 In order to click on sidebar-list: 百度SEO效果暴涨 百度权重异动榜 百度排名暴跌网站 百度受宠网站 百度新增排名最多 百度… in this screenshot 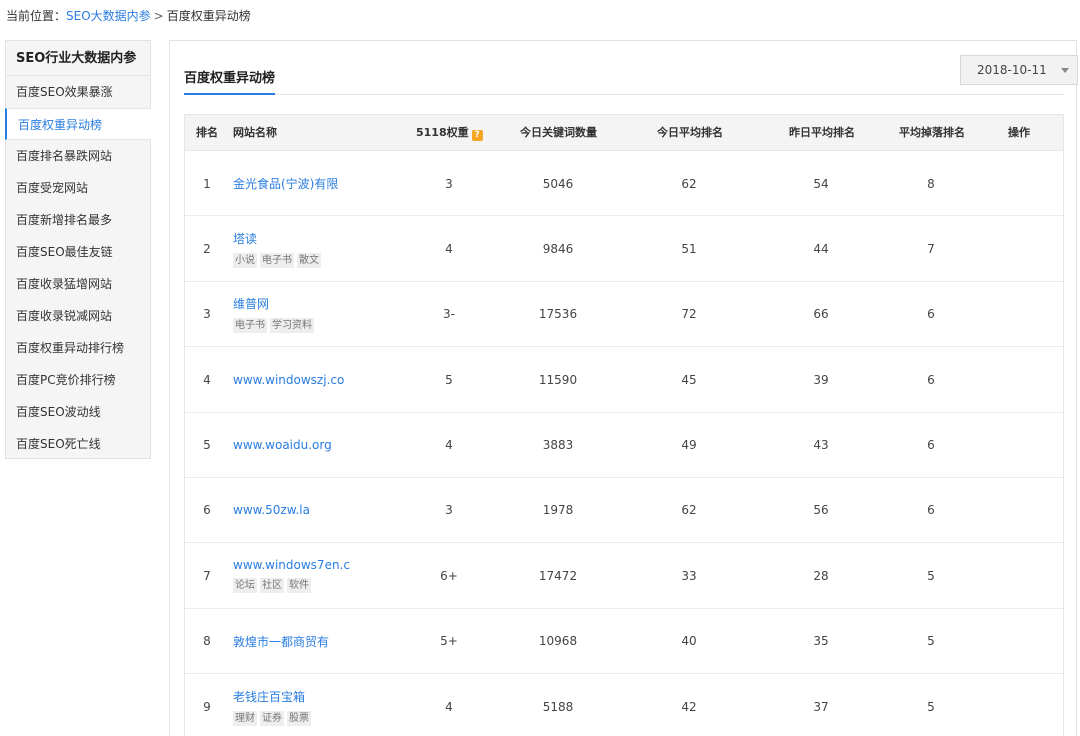, I will do `click(78, 268)`.